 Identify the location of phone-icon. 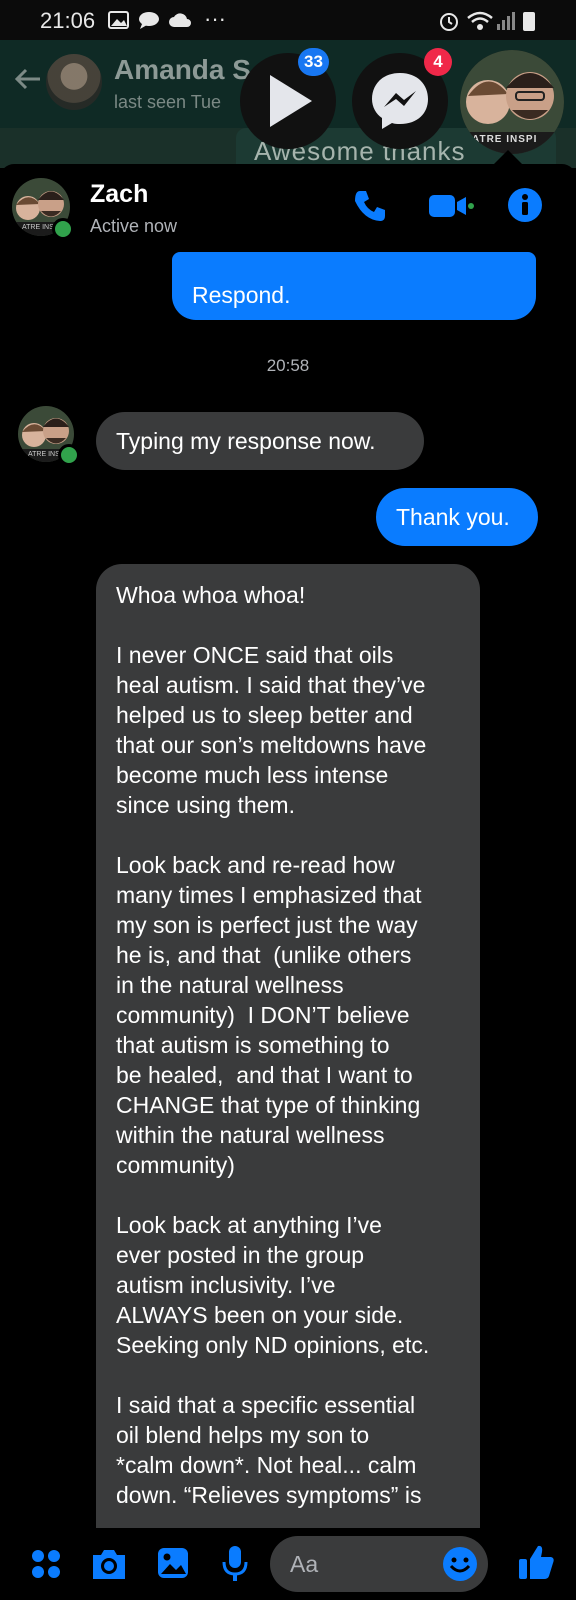
(370, 206).